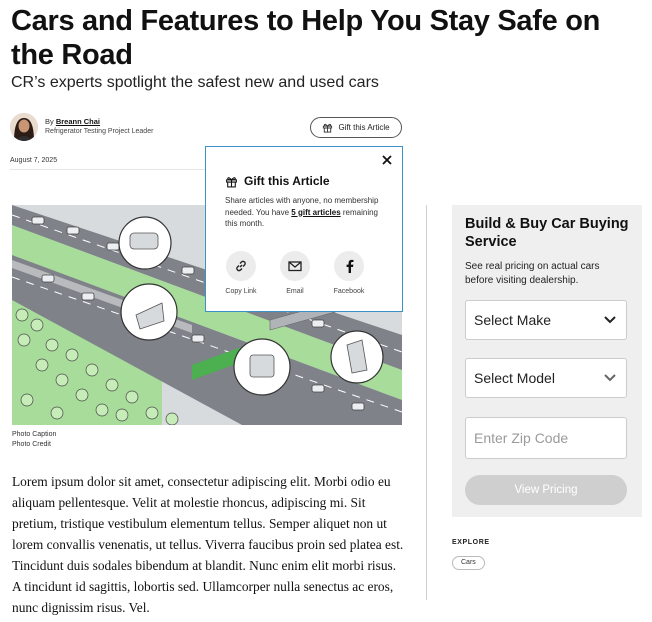 This screenshot has width=652, height=622. What do you see at coordinates (513, 320) in the screenshot?
I see `select-make-label: Select Make` at bounding box center [513, 320].